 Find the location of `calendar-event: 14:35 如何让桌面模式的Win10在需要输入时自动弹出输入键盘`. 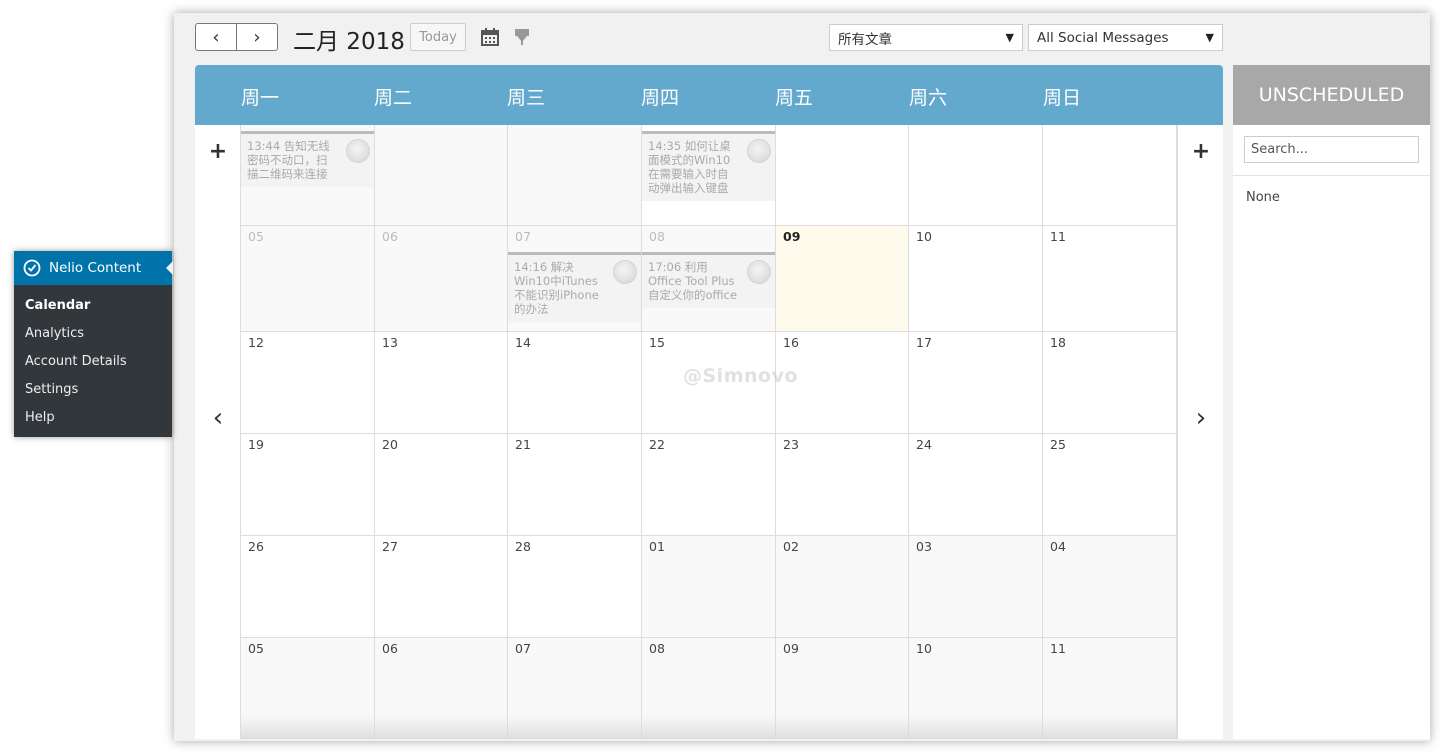

calendar-event: 14:35 如何让桌面模式的Win10在需要输入时自动弹出输入键盘 is located at coordinates (708, 166).